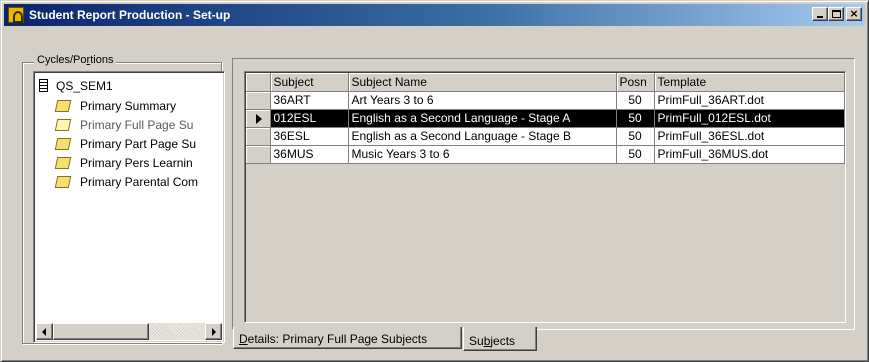  I want to click on cell-subject-name: Art Years 3 to 6, so click(482, 100).